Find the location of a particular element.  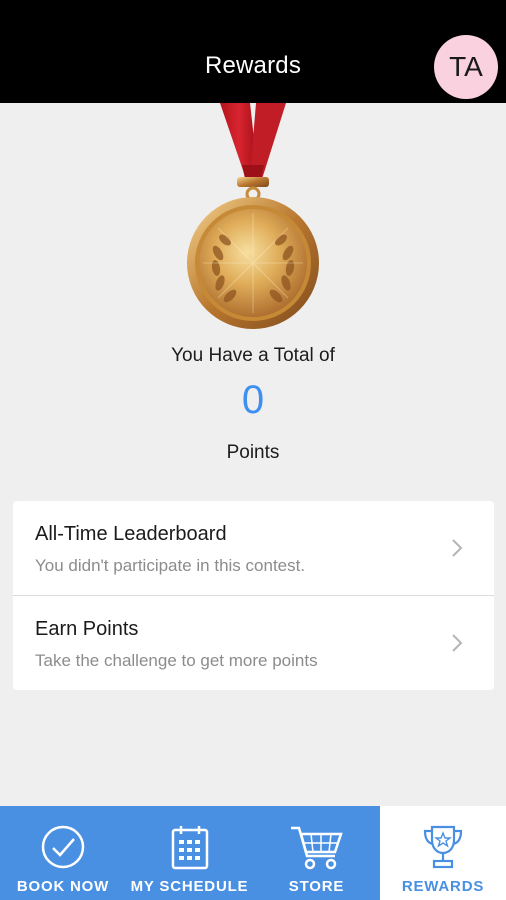

tab-store: STORE is located at coordinates (316, 853).